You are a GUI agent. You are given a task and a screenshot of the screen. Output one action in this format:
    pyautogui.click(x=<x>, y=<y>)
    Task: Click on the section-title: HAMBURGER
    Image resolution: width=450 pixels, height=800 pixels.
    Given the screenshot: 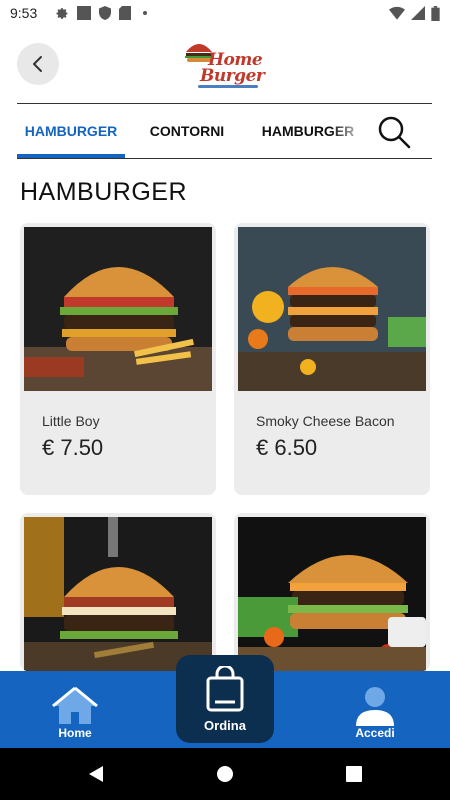 What is the action you would take?
    pyautogui.click(x=104, y=192)
    